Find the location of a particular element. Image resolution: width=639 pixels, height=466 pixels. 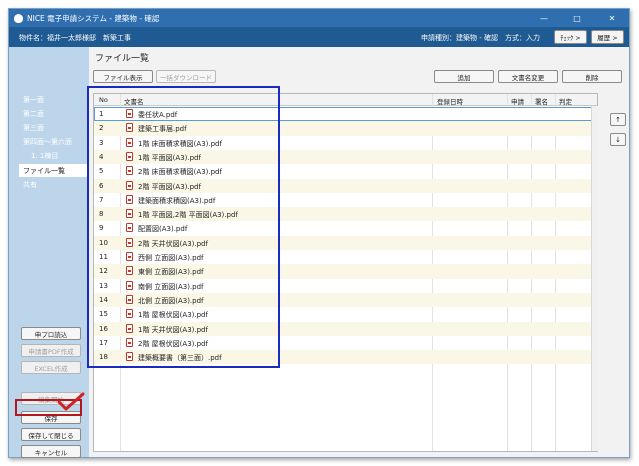

document-name: 東側 立面図(A3).pdf is located at coordinates (171, 272).